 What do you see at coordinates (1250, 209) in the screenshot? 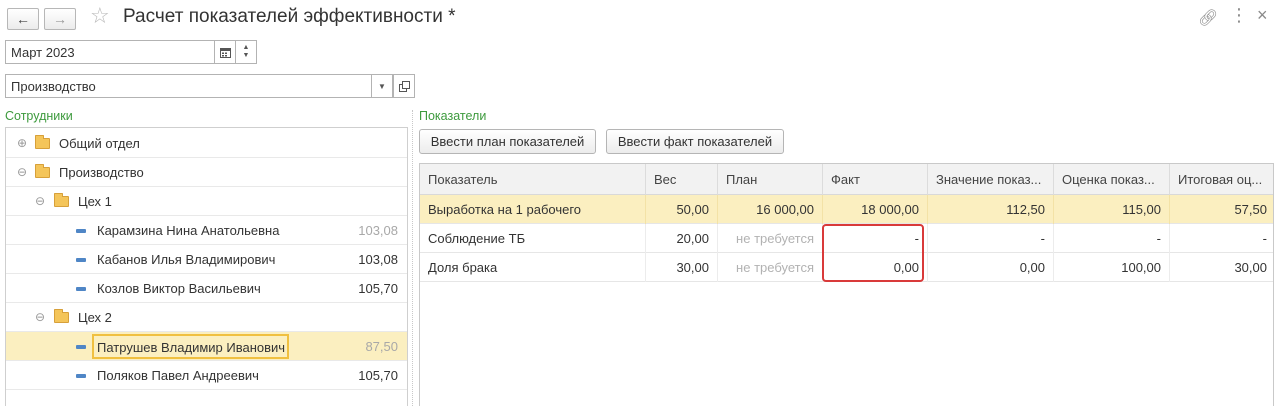
I see `cell-total: 57,50` at bounding box center [1250, 209].